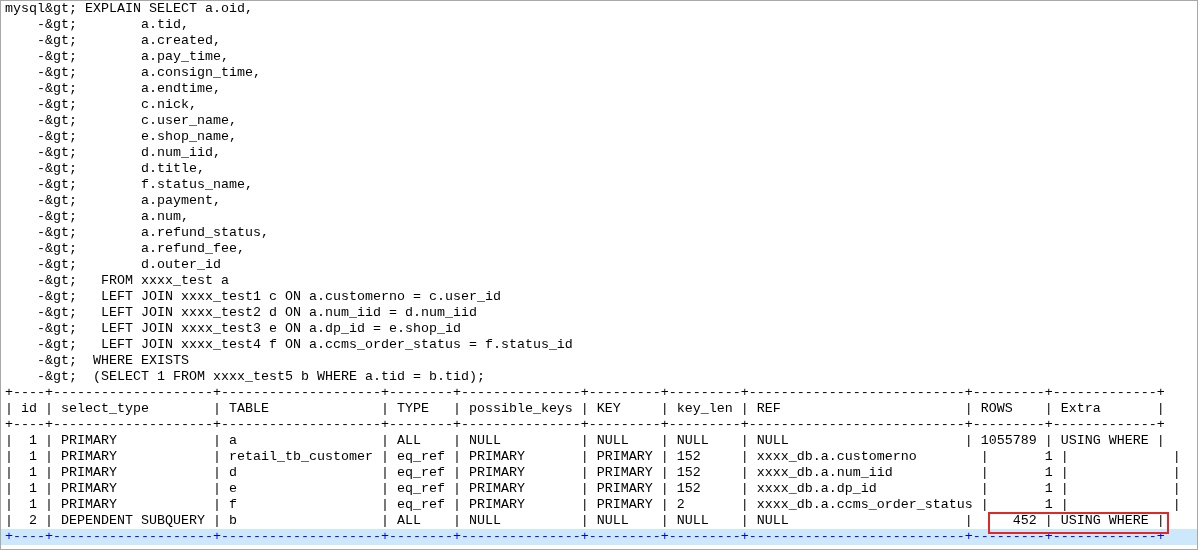 Image resolution: width=1198 pixels, height=550 pixels. I want to click on console-line: -&gt; LEFT JOIN xxxx_test4 f ON a.ccms_order_status = f.status_id, so click(305, 345).